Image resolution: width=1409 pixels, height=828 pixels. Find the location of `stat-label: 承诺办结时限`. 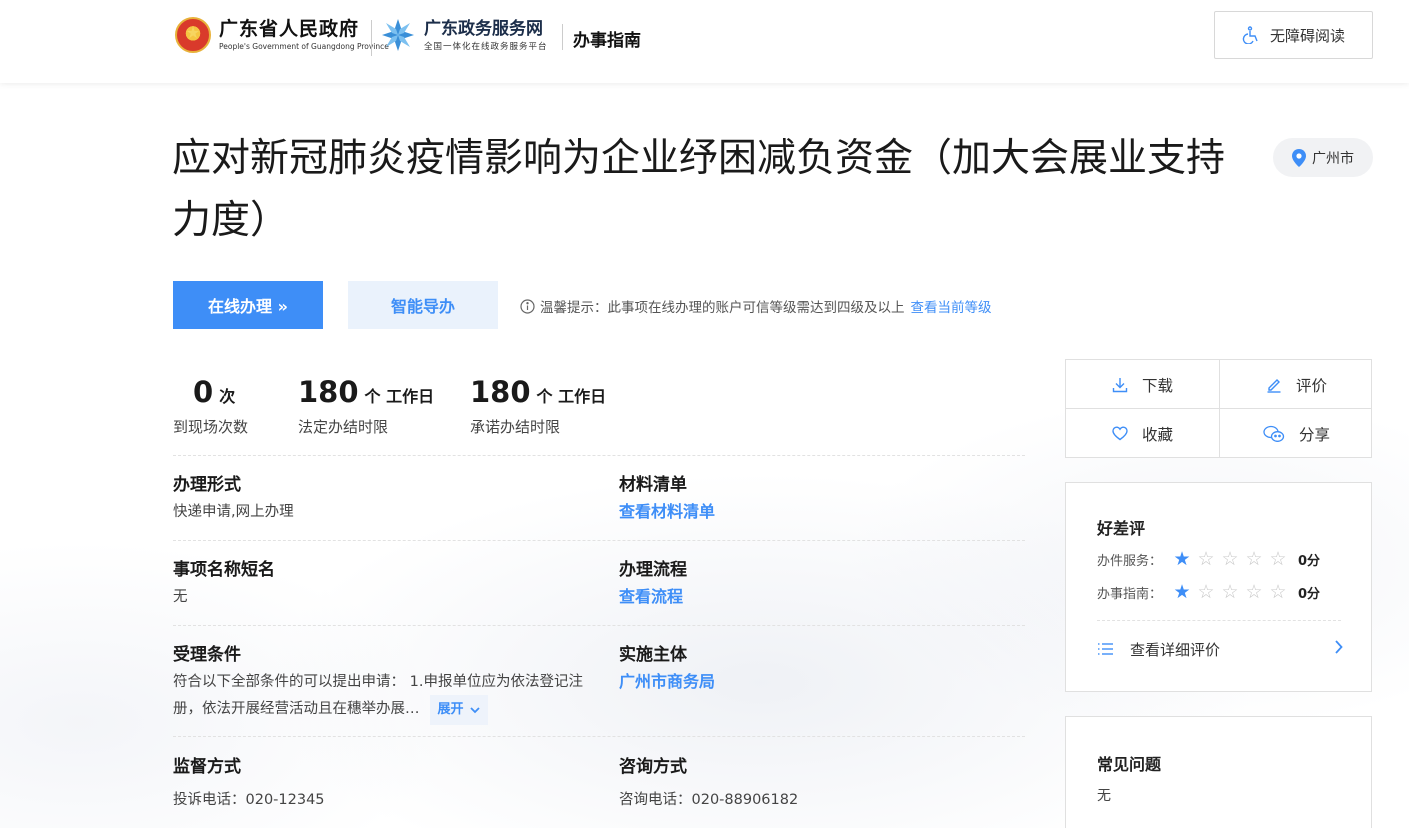

stat-label: 承诺办结时限 is located at coordinates (515, 427).